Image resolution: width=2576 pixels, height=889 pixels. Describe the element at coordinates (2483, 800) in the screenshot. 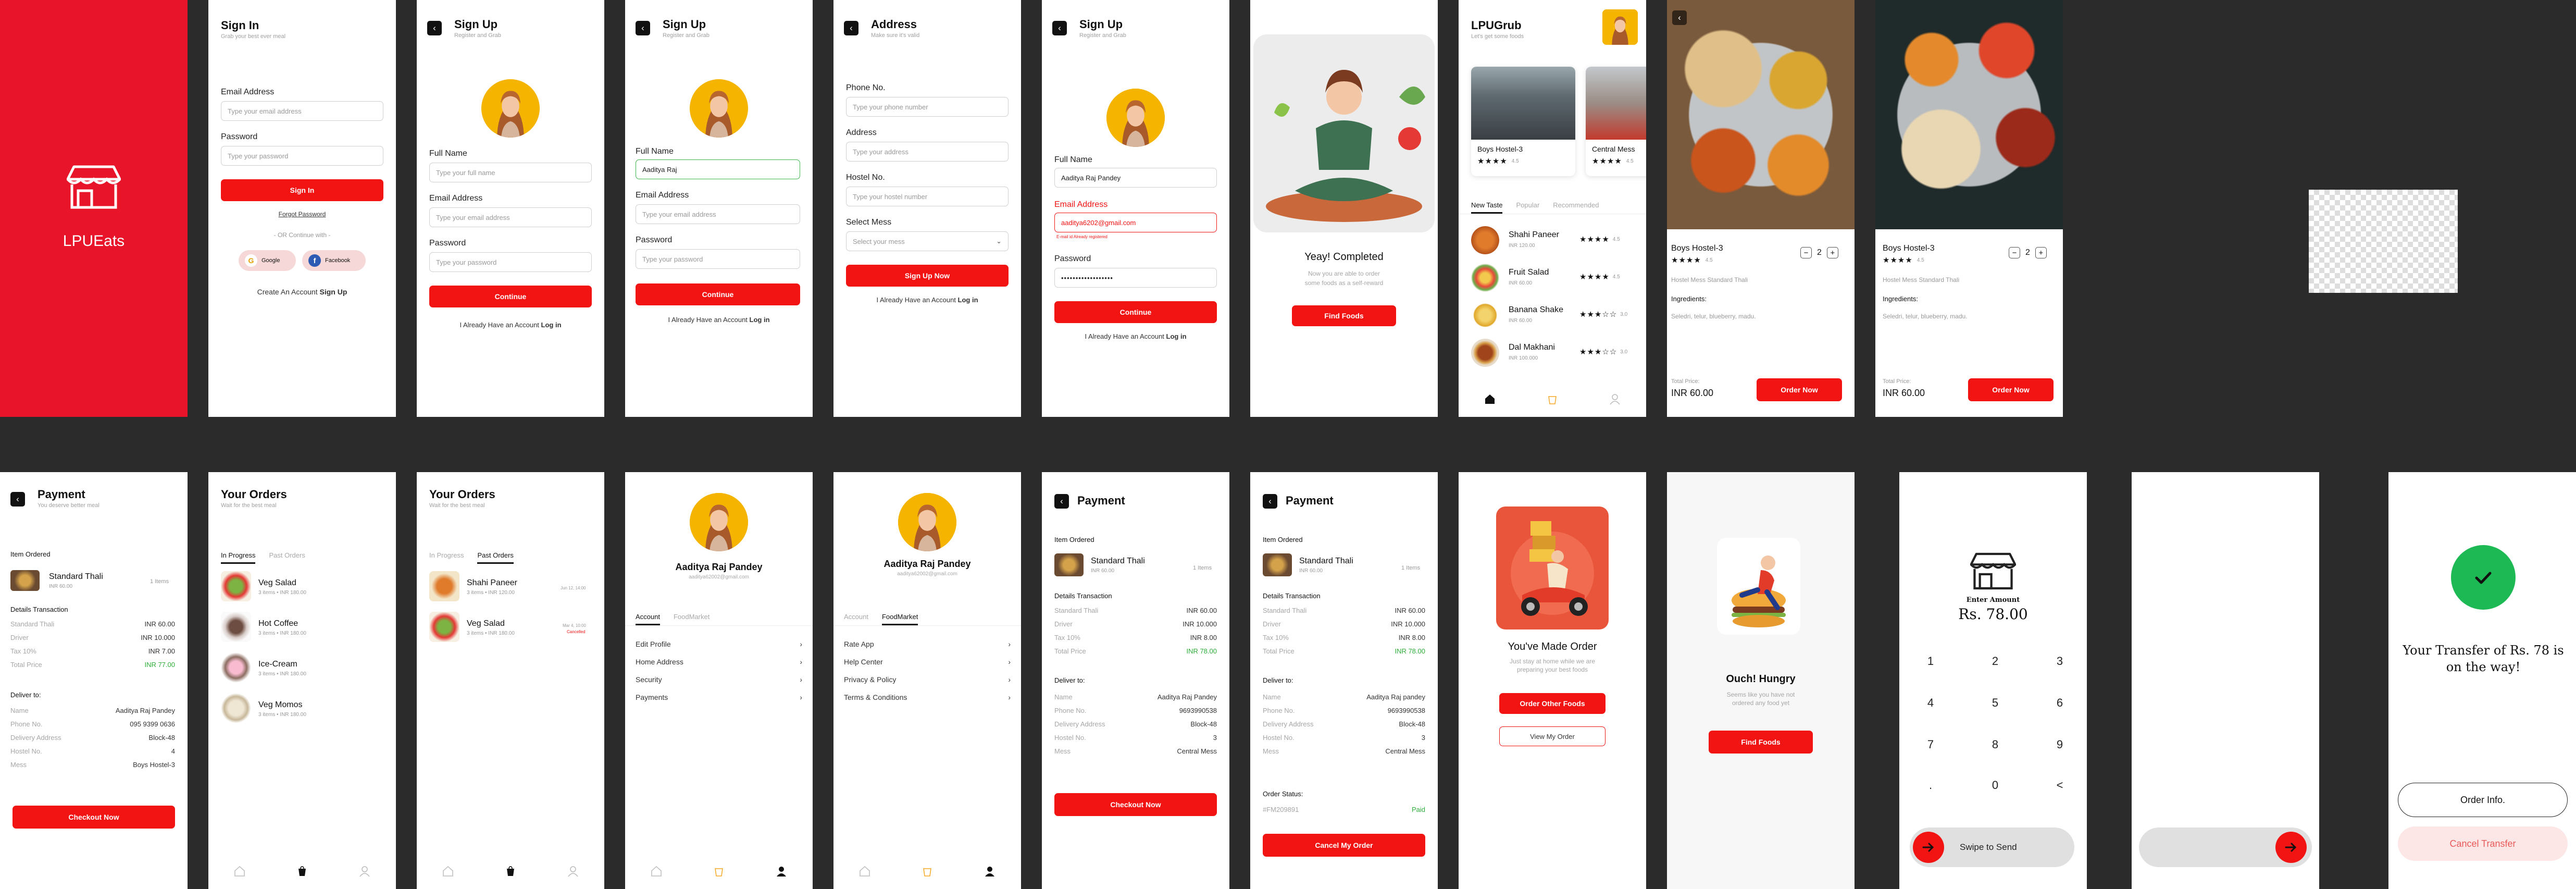

I see `order-info-button: Order Info.` at that location.